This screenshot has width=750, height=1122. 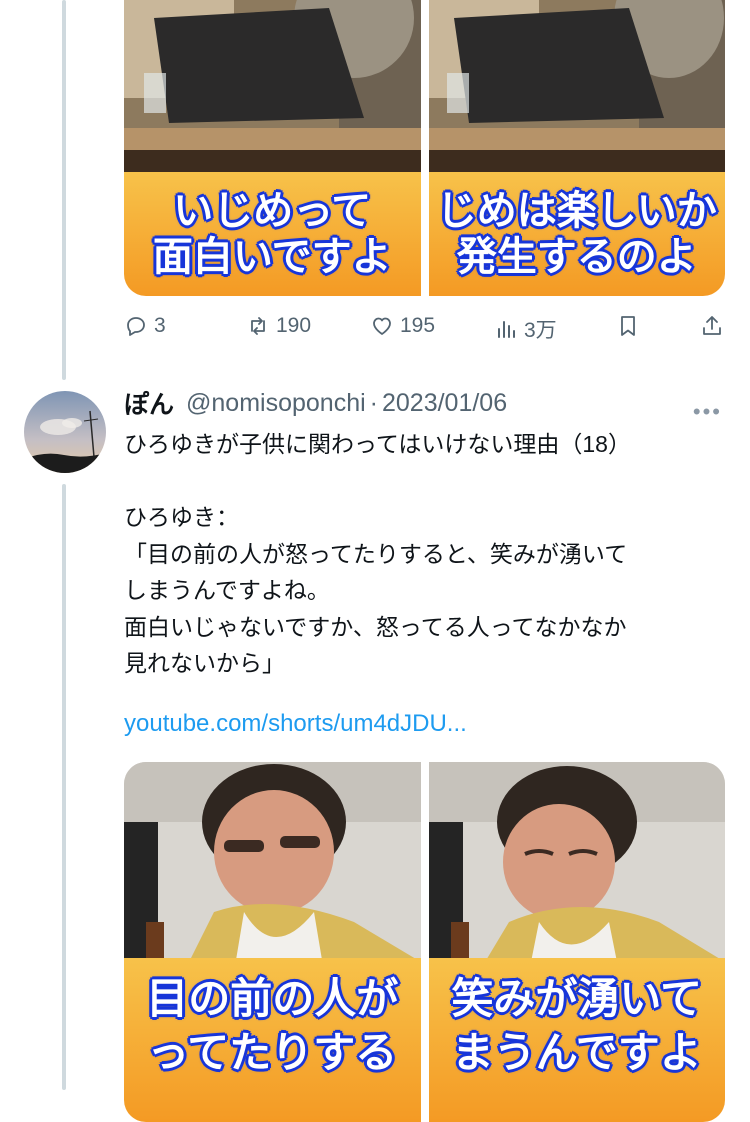 What do you see at coordinates (64, 190) in the screenshot?
I see `thread-line-top` at bounding box center [64, 190].